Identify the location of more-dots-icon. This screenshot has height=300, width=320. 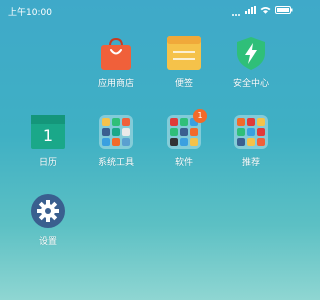
(236, 10).